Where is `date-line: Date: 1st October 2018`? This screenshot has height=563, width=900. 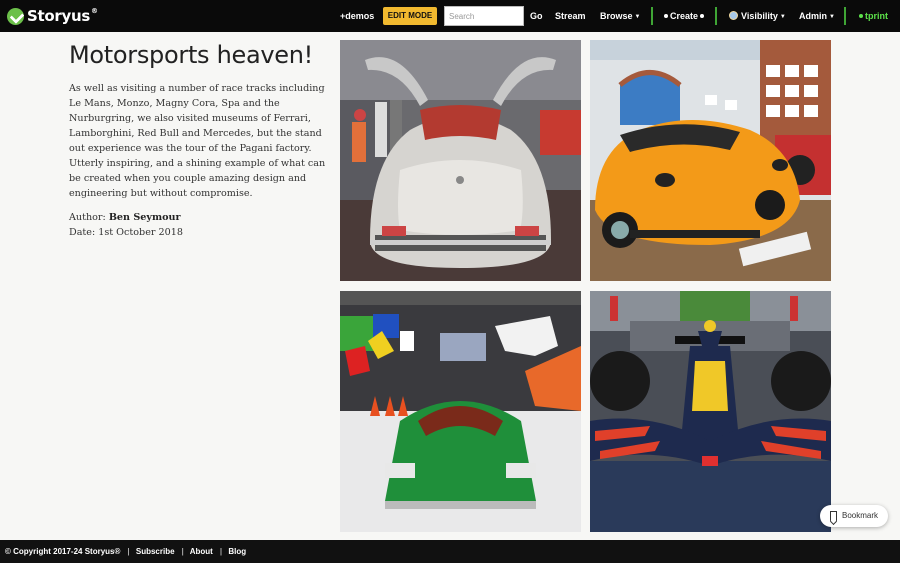 date-line: Date: 1st October 2018 is located at coordinates (126, 232).